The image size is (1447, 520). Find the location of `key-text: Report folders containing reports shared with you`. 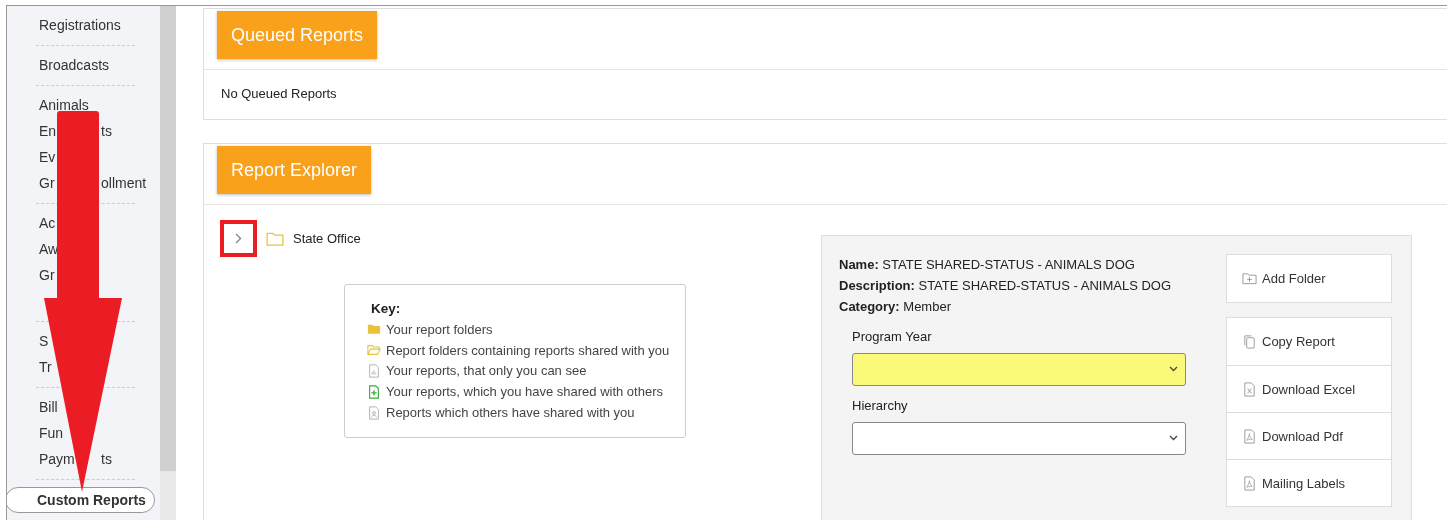

key-text: Report folders containing reports shared with you is located at coordinates (528, 350).